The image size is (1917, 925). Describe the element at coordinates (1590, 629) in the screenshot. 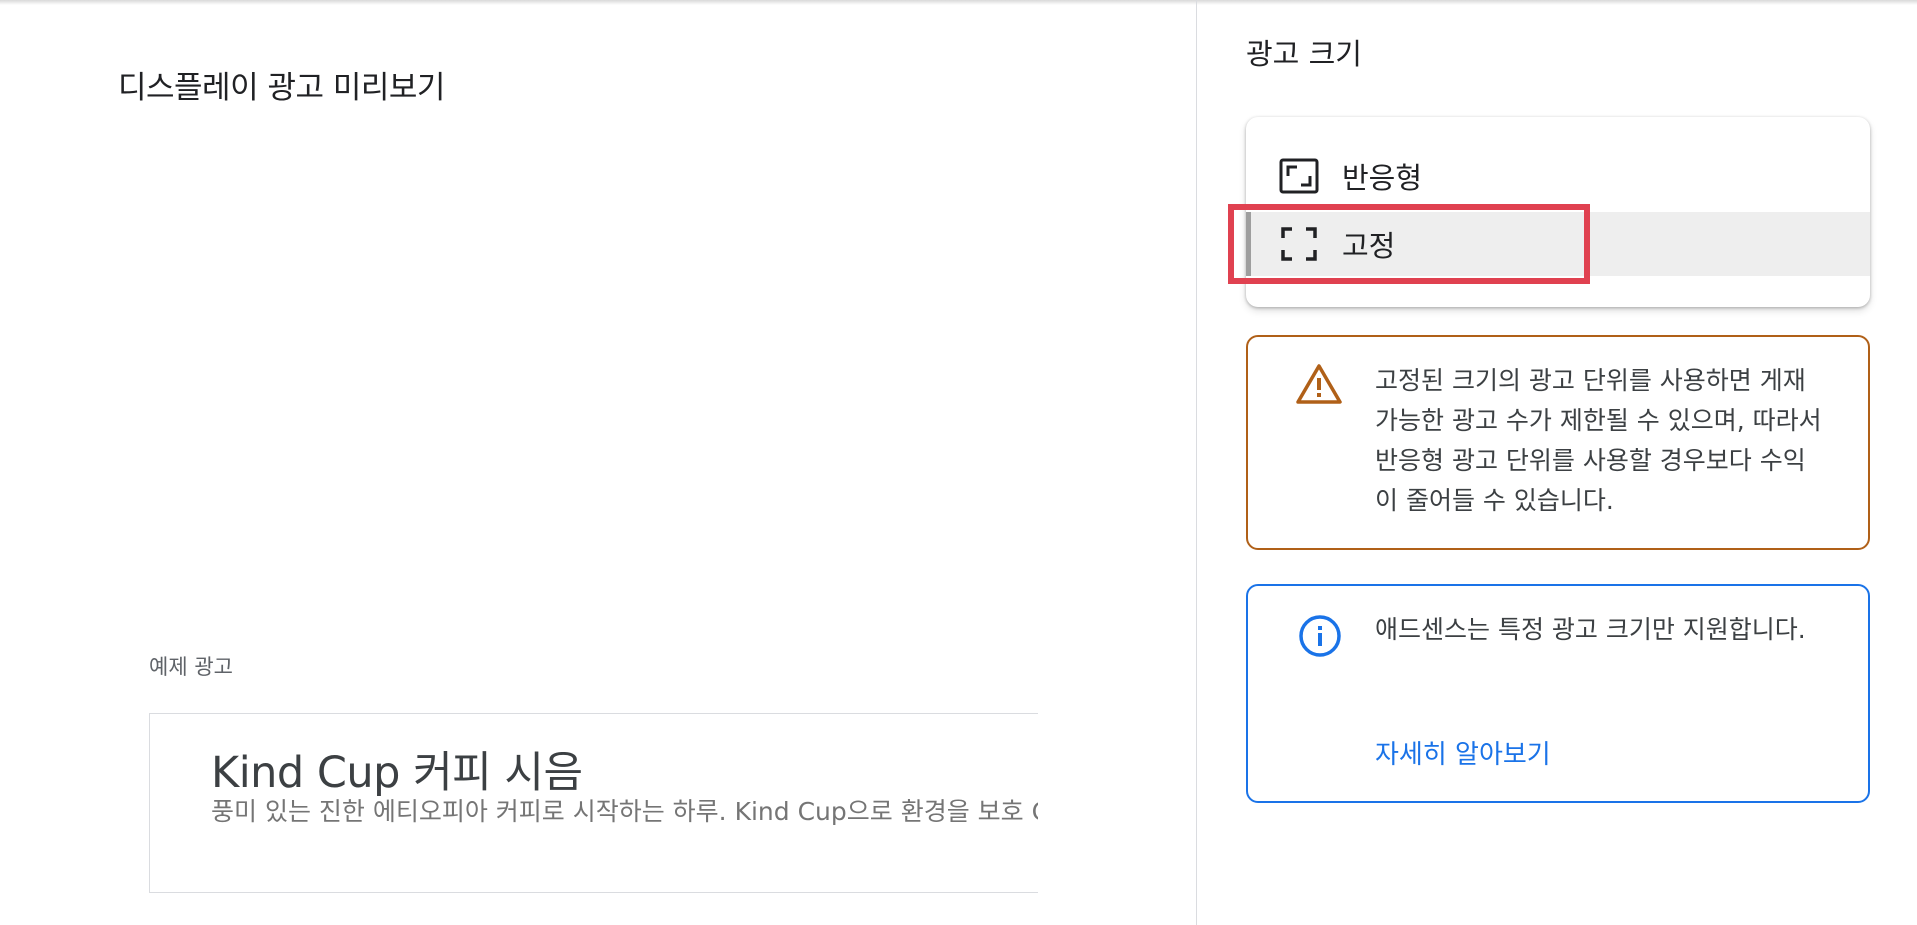

I see `info-text: 애드센스는 특정 광고 크기만 지원합니다.` at that location.